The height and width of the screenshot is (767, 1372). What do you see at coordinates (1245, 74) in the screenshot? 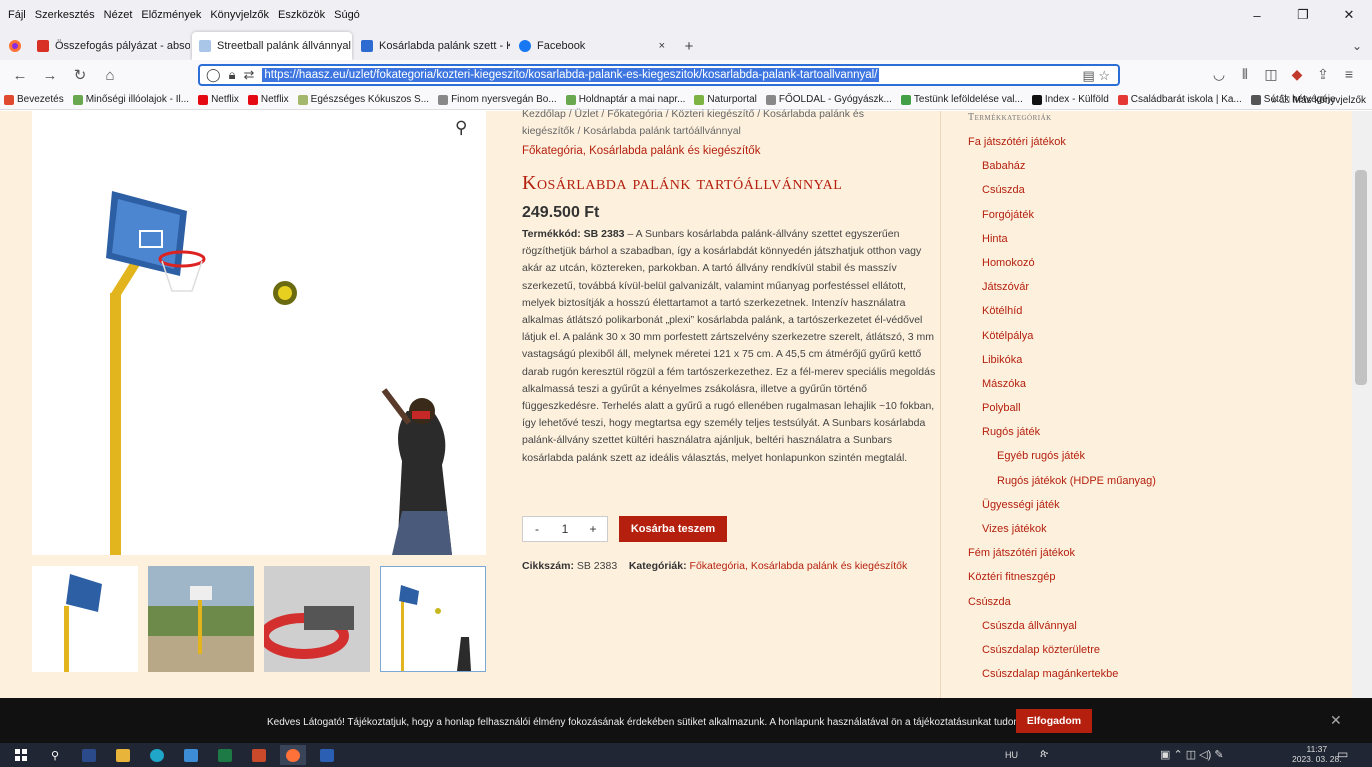
I see `library-icon: ⫴` at bounding box center [1245, 74].